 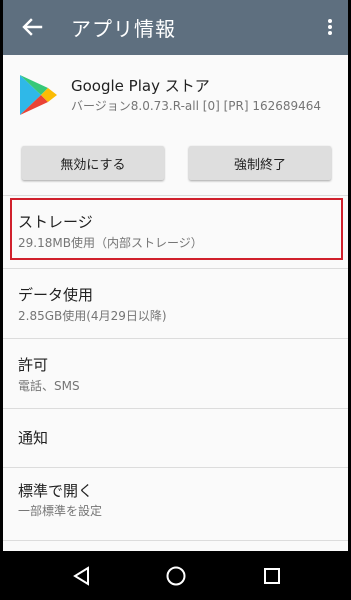 I want to click on app-version: バージョン8.0.73.R-all [0] [PR] 162689464, so click(x=196, y=106).